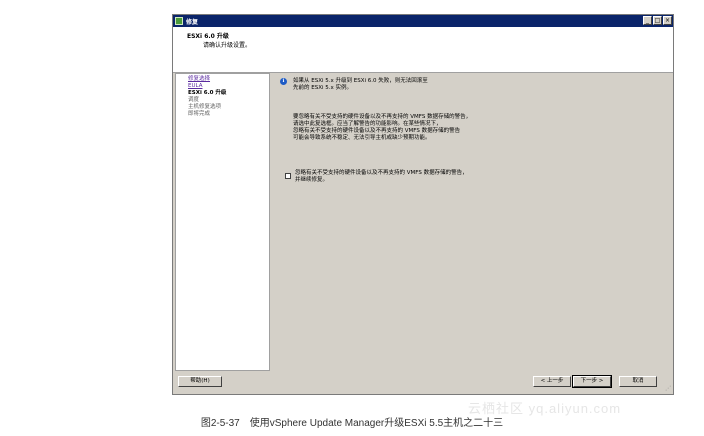  What do you see at coordinates (288, 176) in the screenshot?
I see `ignore-warnings-checkbox` at bounding box center [288, 176].